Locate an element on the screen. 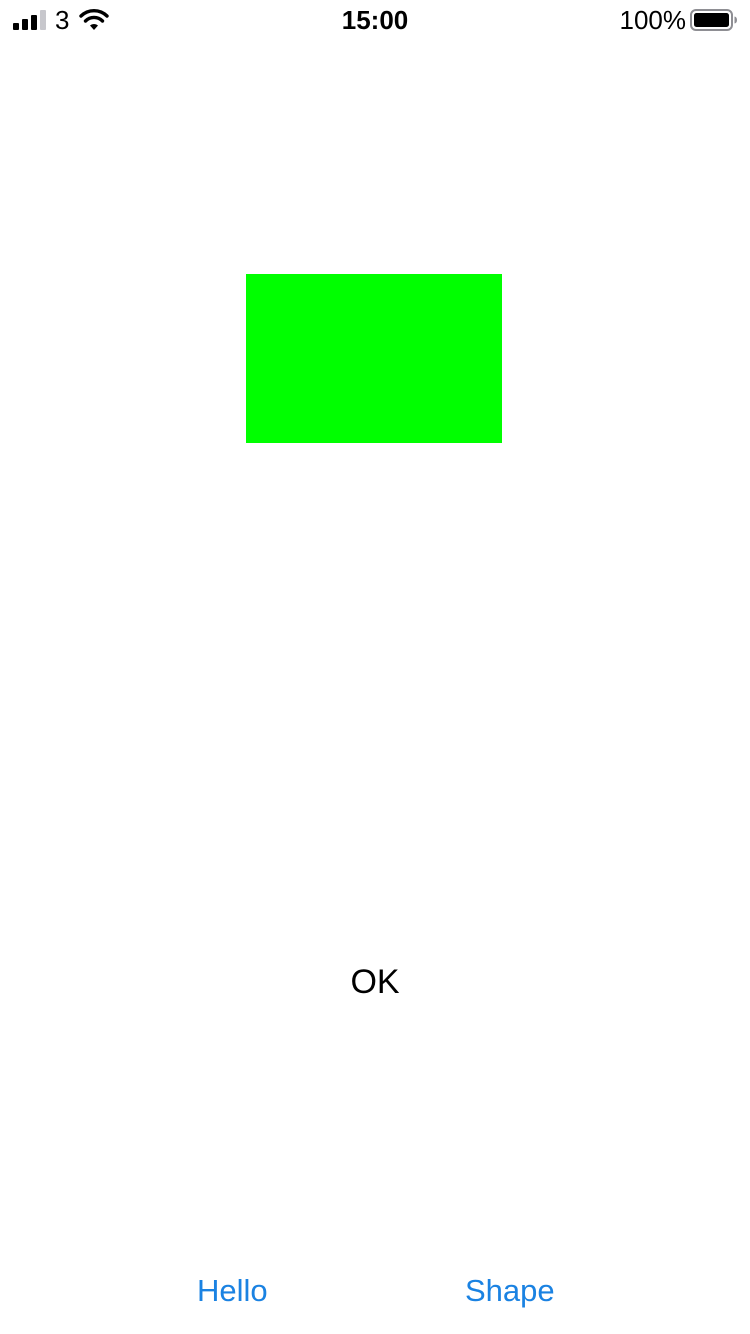 The image size is (750, 1334). battery-percent: 100% is located at coordinates (653, 20).